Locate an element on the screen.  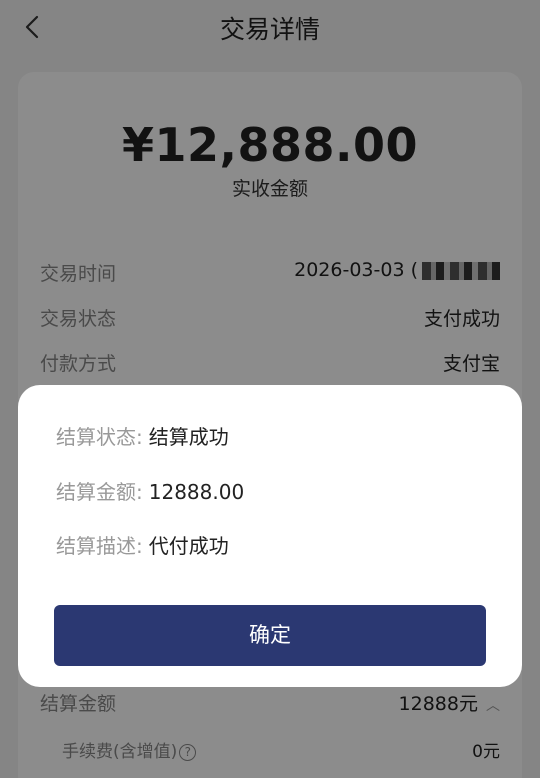
settle-amount-dialog-row: 结算金额: 12888.00 is located at coordinates (150, 490).